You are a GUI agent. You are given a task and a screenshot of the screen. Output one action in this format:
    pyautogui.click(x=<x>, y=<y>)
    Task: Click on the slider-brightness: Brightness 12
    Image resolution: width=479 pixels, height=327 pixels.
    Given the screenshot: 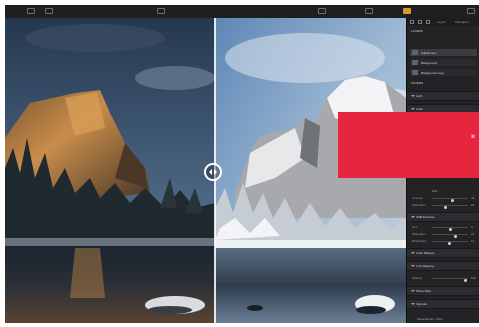 What is the action you would take?
    pyautogui.click(x=443, y=241)
    